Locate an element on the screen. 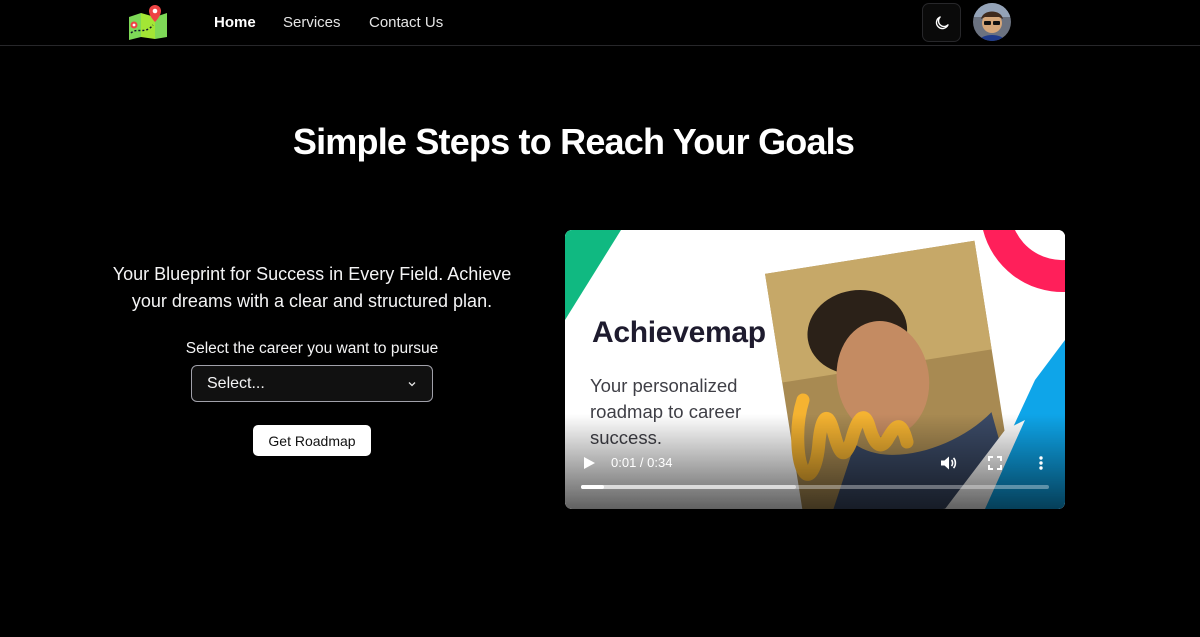 Image resolution: width=1200 pixels, height=637 pixels. fullscreen-icon is located at coordinates (995, 463).